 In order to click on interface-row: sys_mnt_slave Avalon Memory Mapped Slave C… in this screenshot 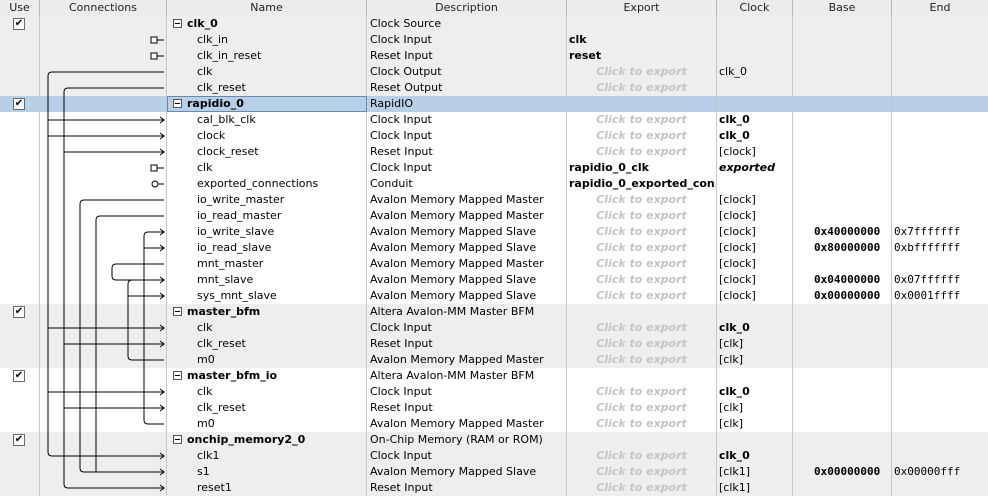, I will do `click(494, 296)`.